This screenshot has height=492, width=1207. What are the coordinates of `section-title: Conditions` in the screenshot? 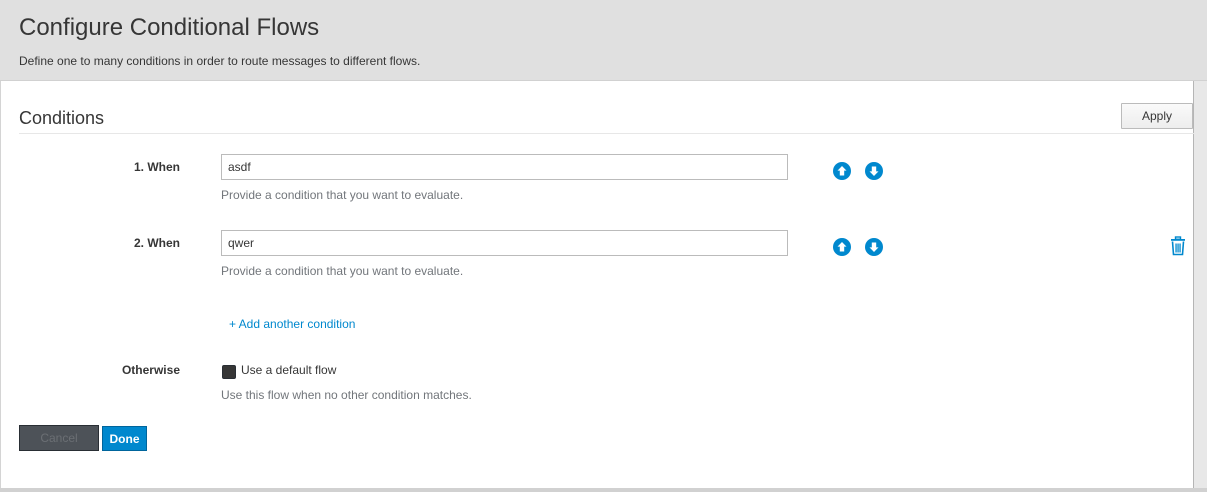 It's located at (62, 118).